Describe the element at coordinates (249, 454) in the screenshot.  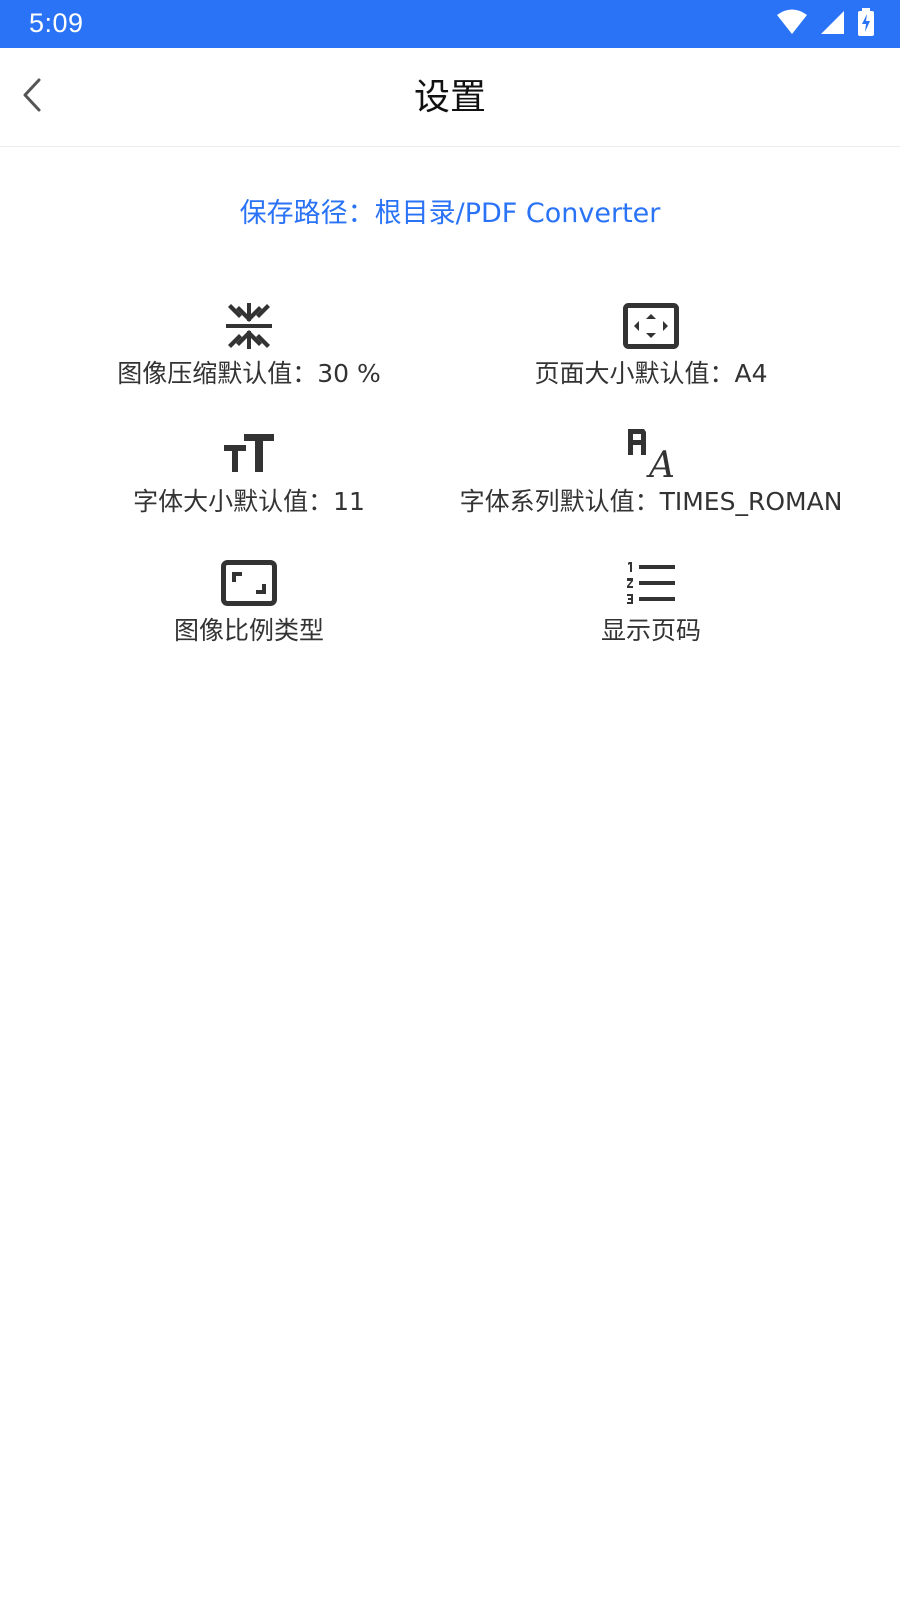
I see `font-size-icon` at that location.